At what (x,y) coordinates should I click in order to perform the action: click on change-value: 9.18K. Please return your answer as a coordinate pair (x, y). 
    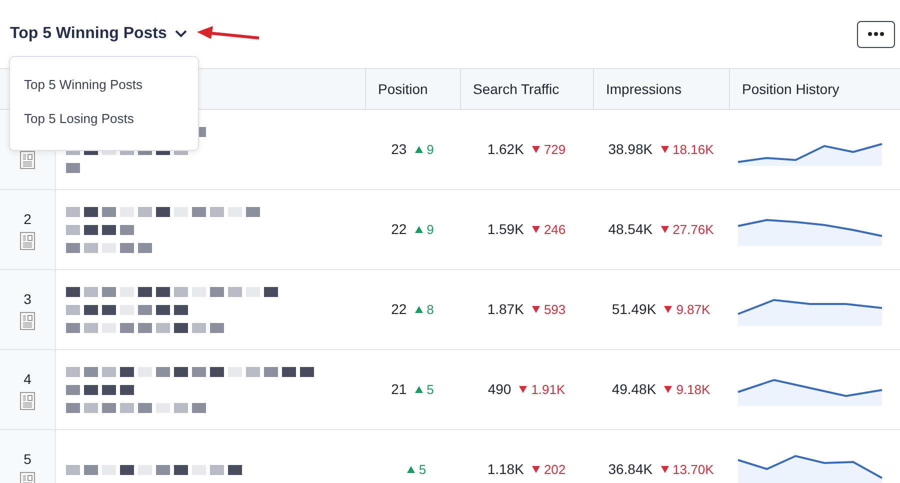
    Looking at the image, I should click on (693, 389).